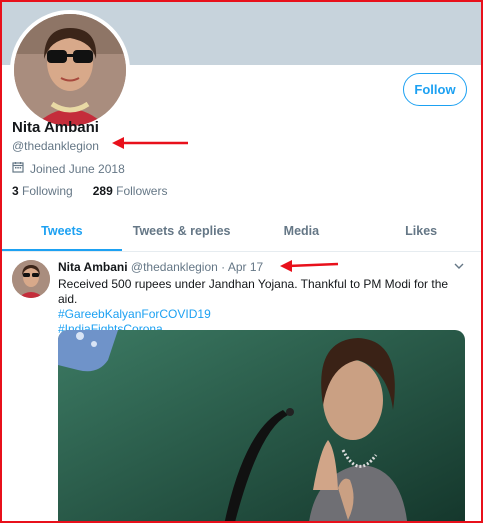 This screenshot has height=523, width=483. Describe the element at coordinates (31, 279) in the screenshot. I see `tweet-avatar` at that location.